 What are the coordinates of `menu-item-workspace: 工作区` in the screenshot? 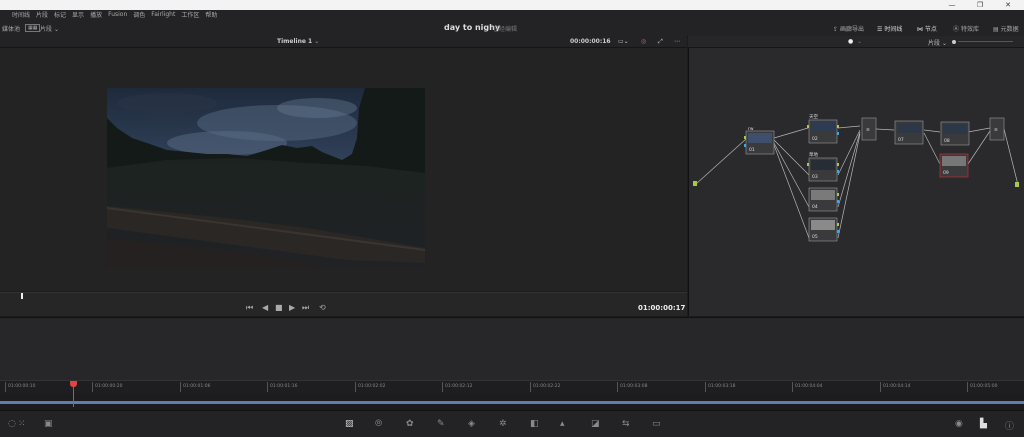 It's located at (190, 14).